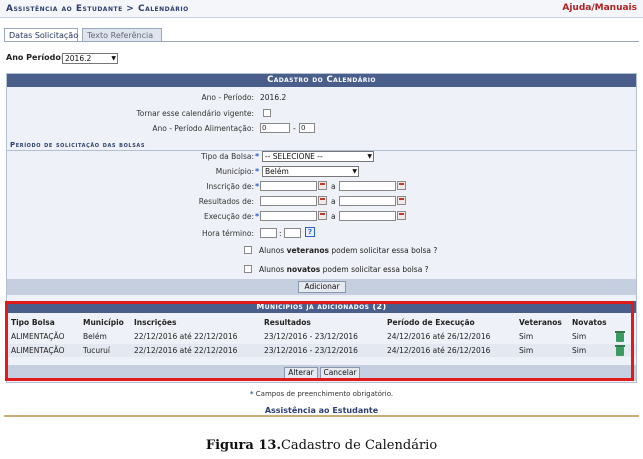 This screenshot has height=459, width=643. Describe the element at coordinates (226, 201) in the screenshot. I see `resultados-label: Resultados de:` at that location.